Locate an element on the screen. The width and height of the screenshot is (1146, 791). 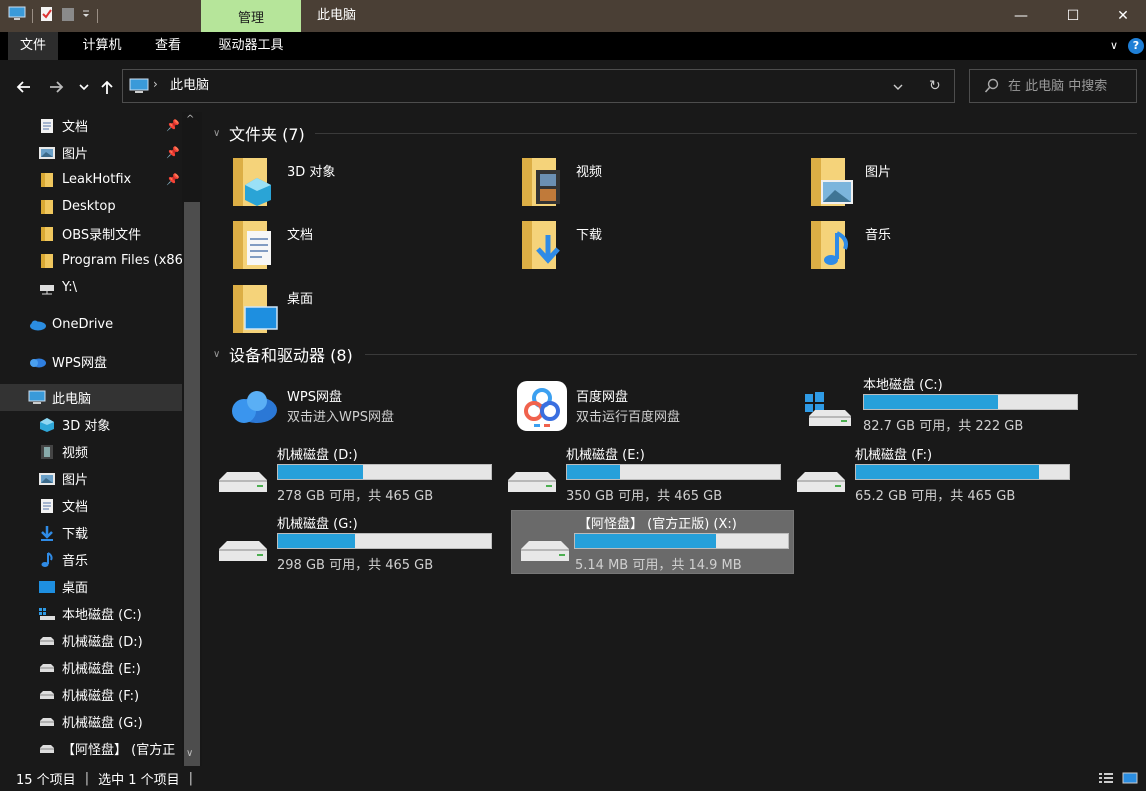
sidebar-item-this-pc: 此电脑 is located at coordinates (91, 397).